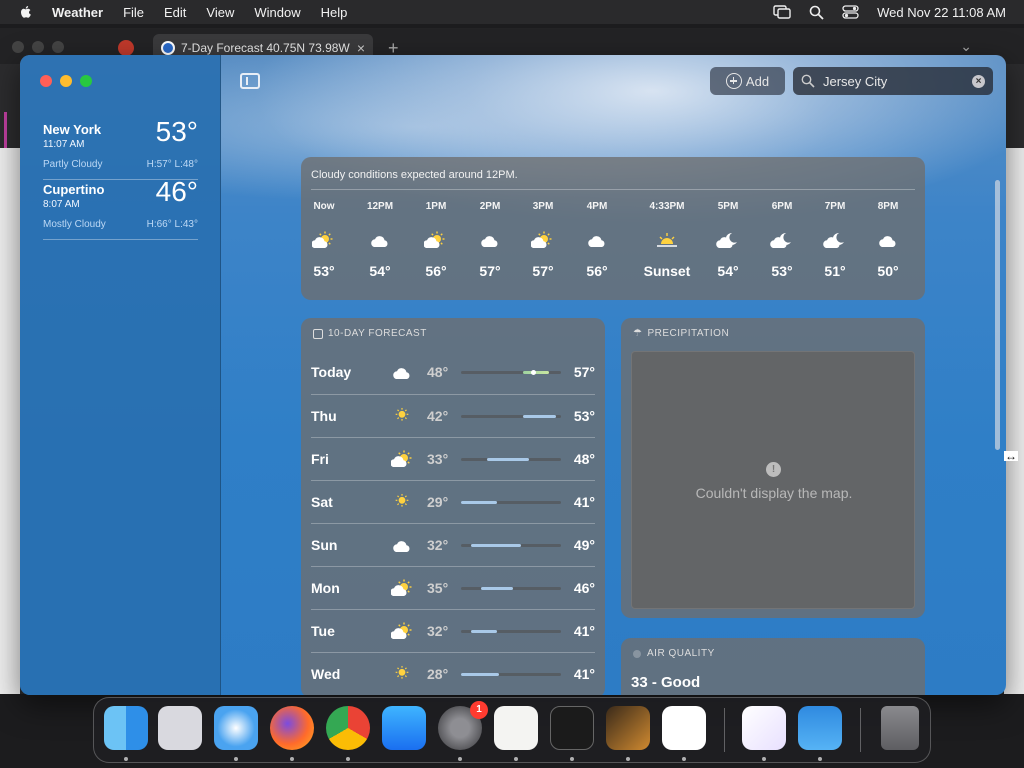 The height and width of the screenshot is (768, 1024). What do you see at coordinates (133, 12) in the screenshot?
I see `menu-file: File` at bounding box center [133, 12].